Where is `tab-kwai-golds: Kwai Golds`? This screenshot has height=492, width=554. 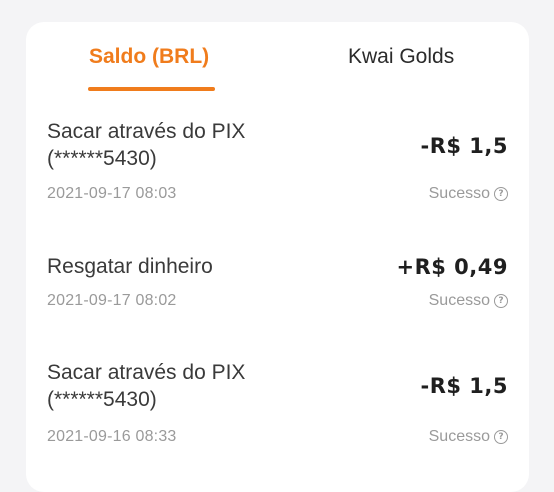 tab-kwai-golds: Kwai Golds is located at coordinates (401, 57).